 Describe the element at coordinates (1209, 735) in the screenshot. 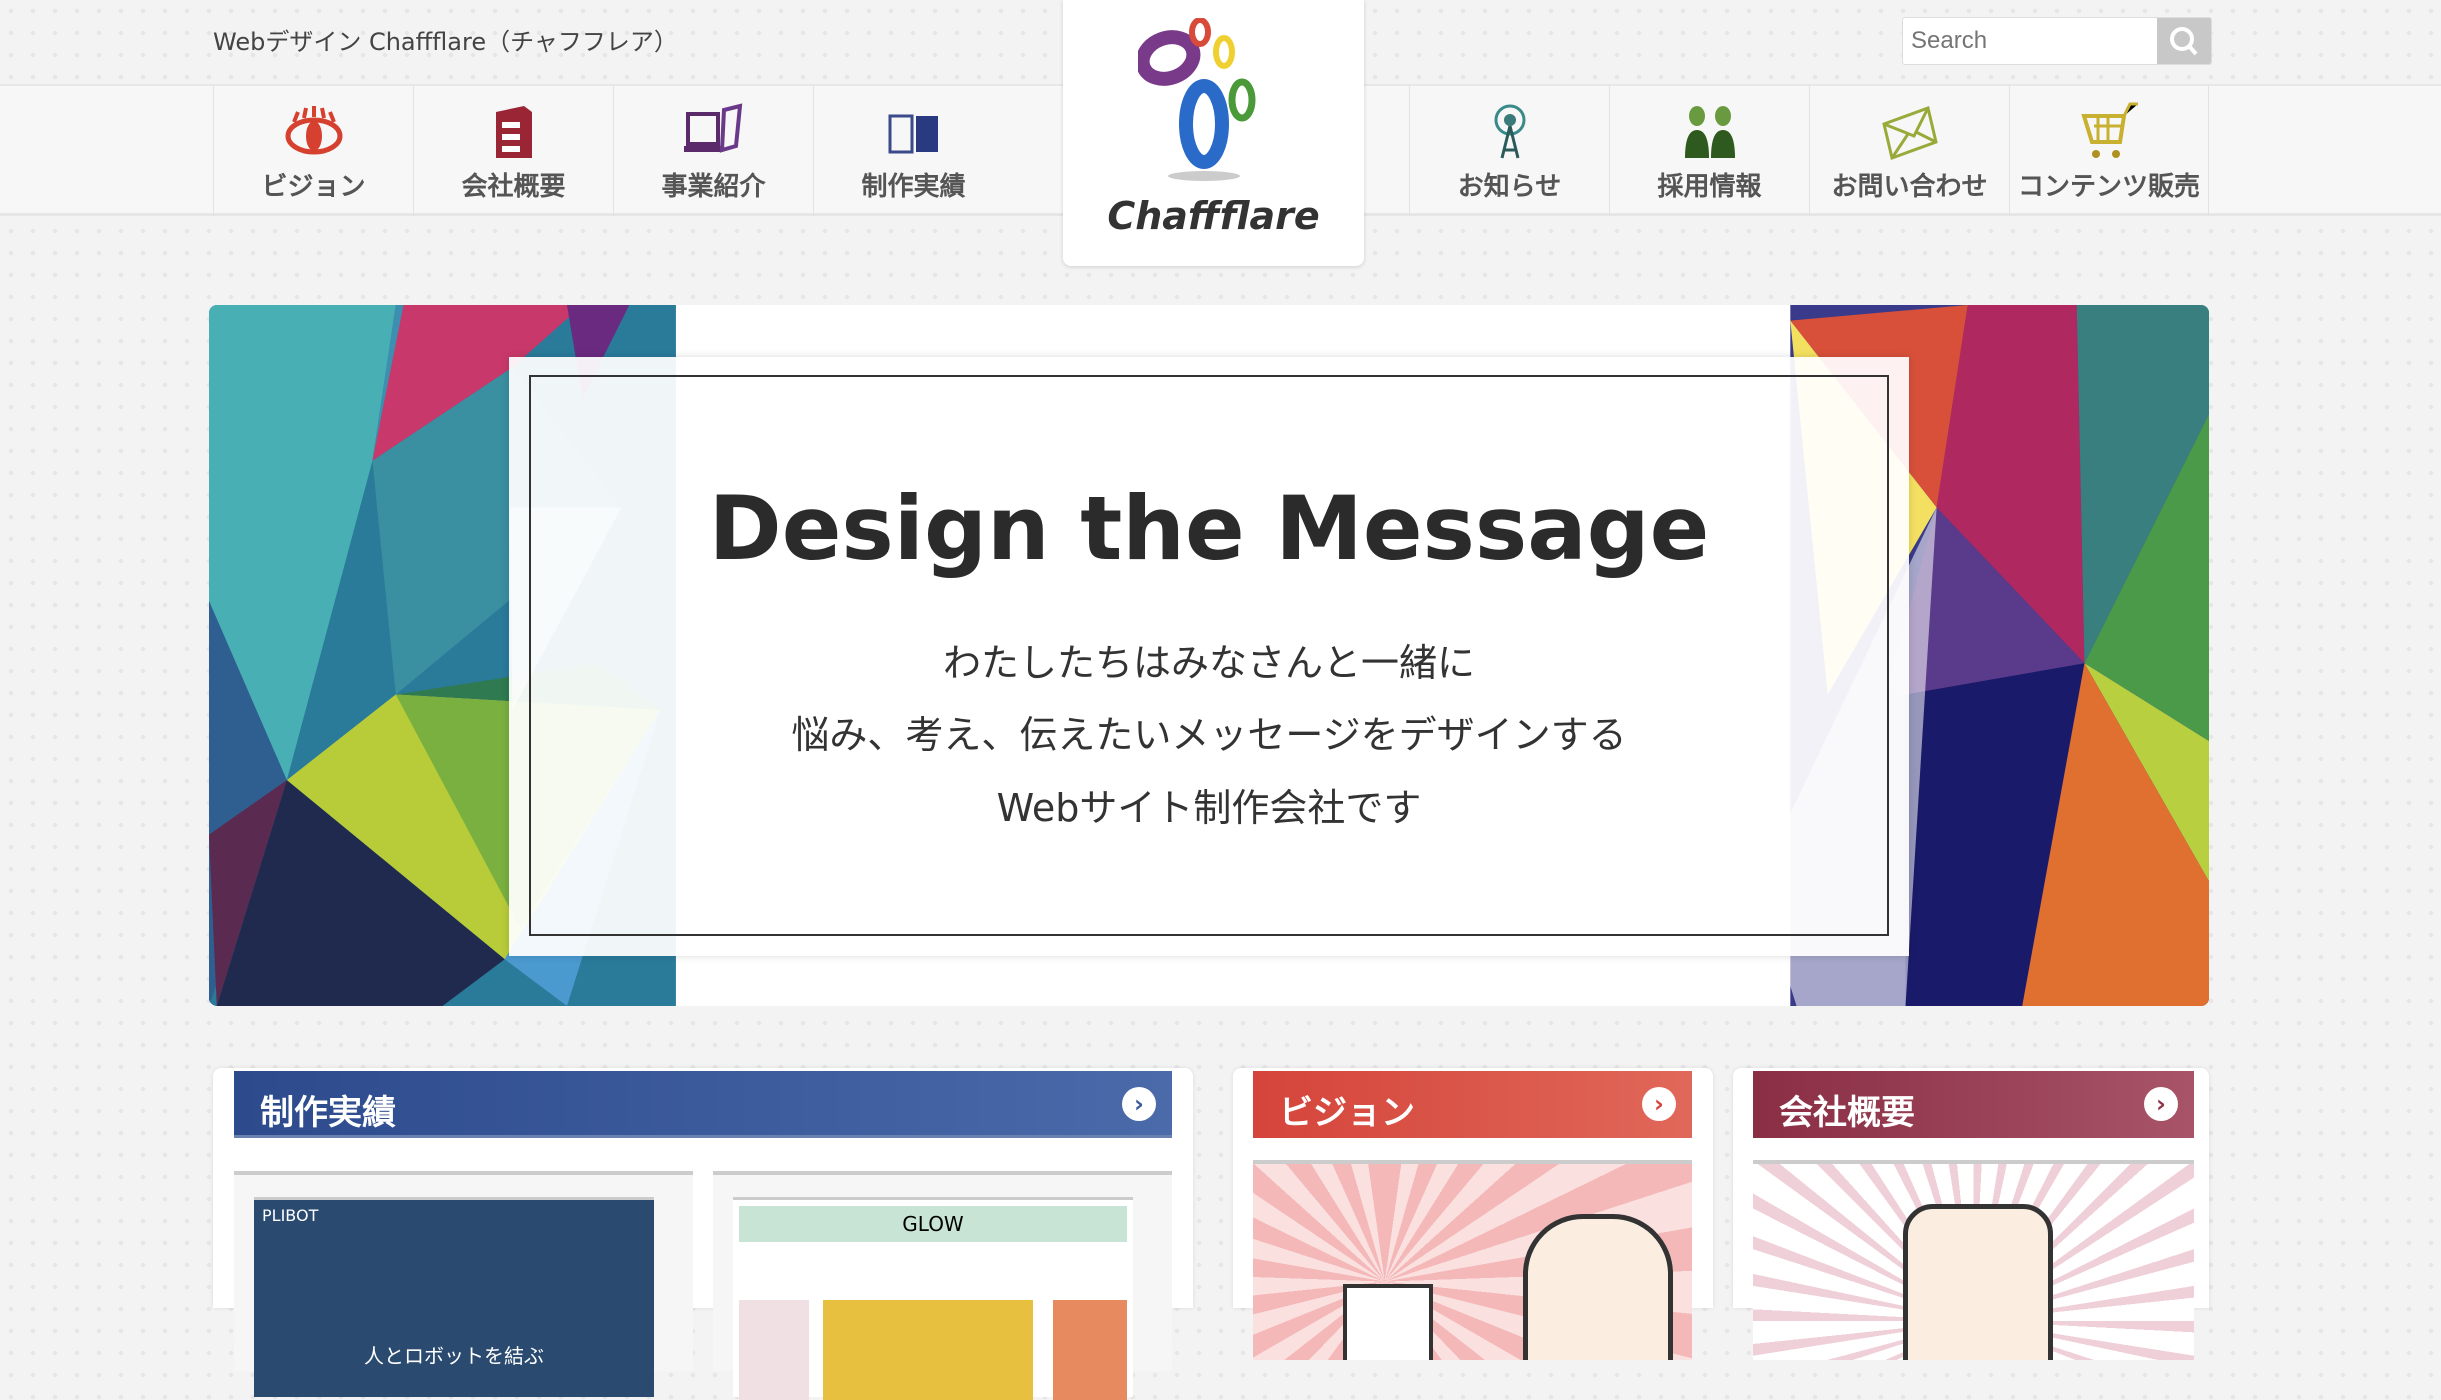

I see `banner-line: 悩み、考え、伝えたいメッセージをデザインする` at that location.